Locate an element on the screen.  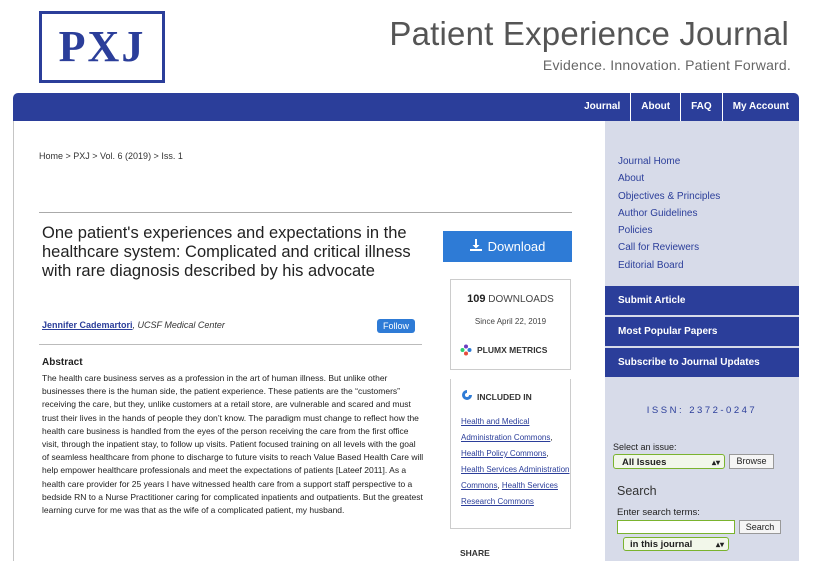
follow-button: Follow is located at coordinates (395, 326).